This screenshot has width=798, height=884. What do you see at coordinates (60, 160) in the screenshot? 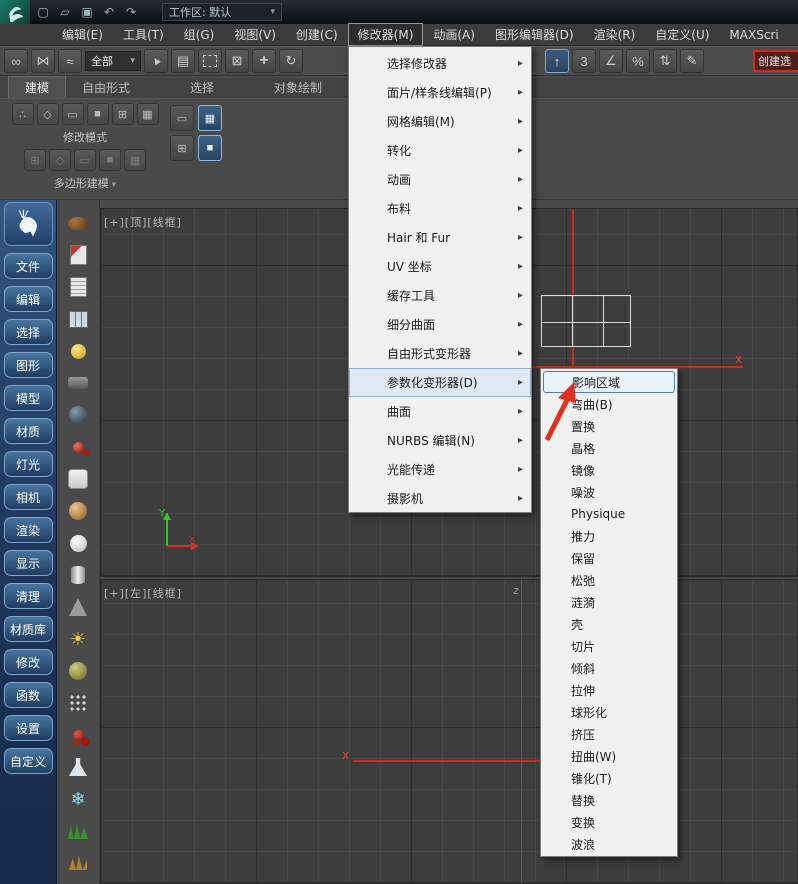
I see `preview-subobj-icon` at bounding box center [60, 160].